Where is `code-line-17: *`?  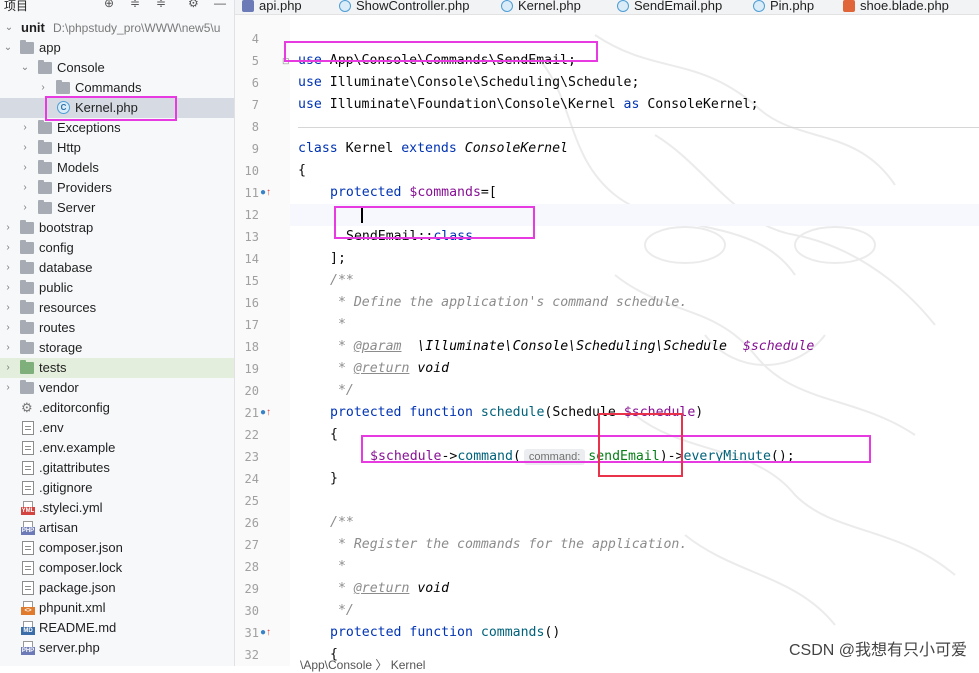 code-line-17: * is located at coordinates (338, 325).